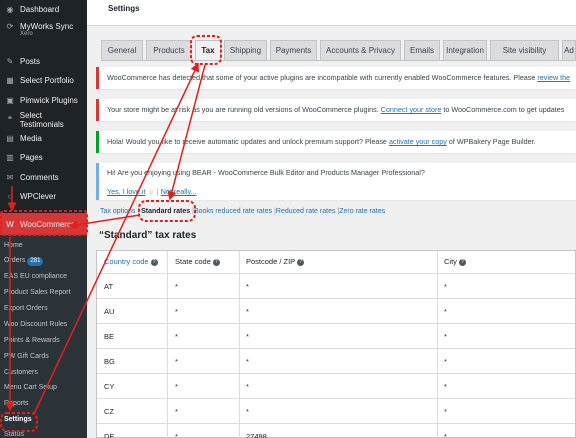 Image resolution: width=576 pixels, height=438 pixels. I want to click on tab-divider, so click(338, 60).